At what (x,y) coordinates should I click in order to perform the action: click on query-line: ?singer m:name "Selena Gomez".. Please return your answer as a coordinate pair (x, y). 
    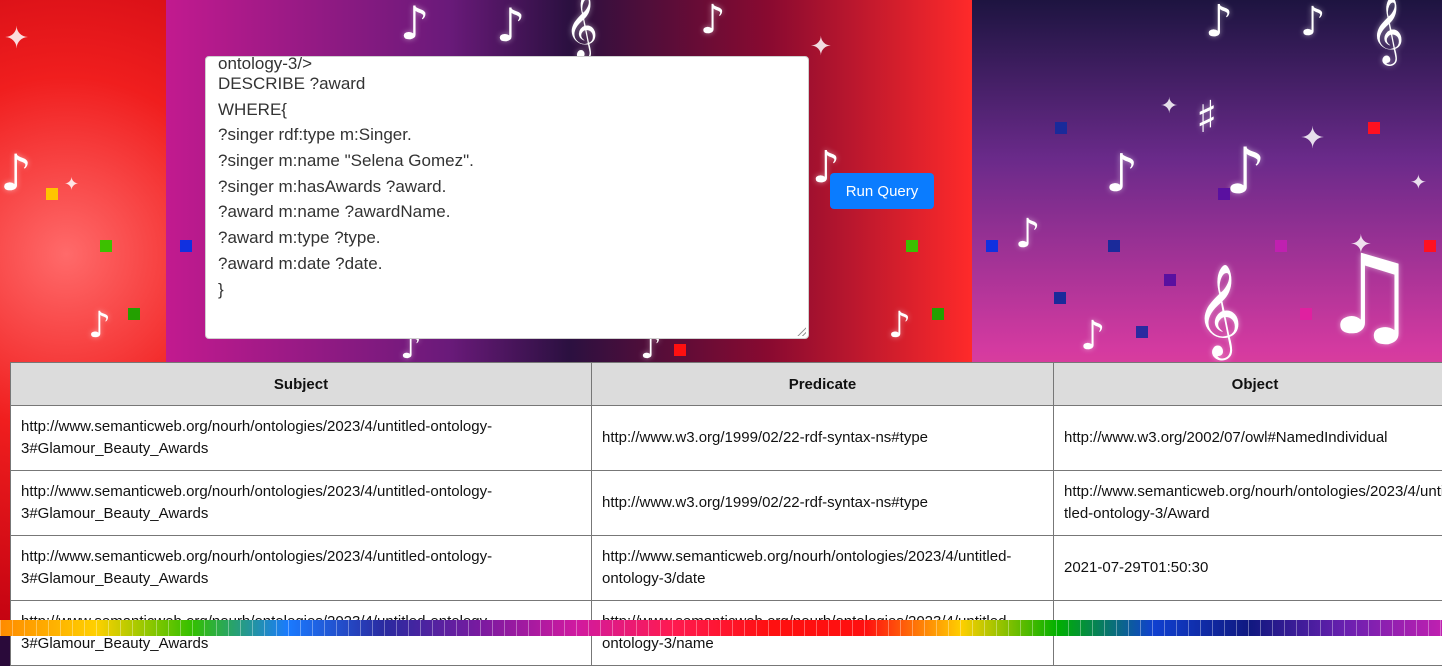
    Looking at the image, I should click on (507, 161).